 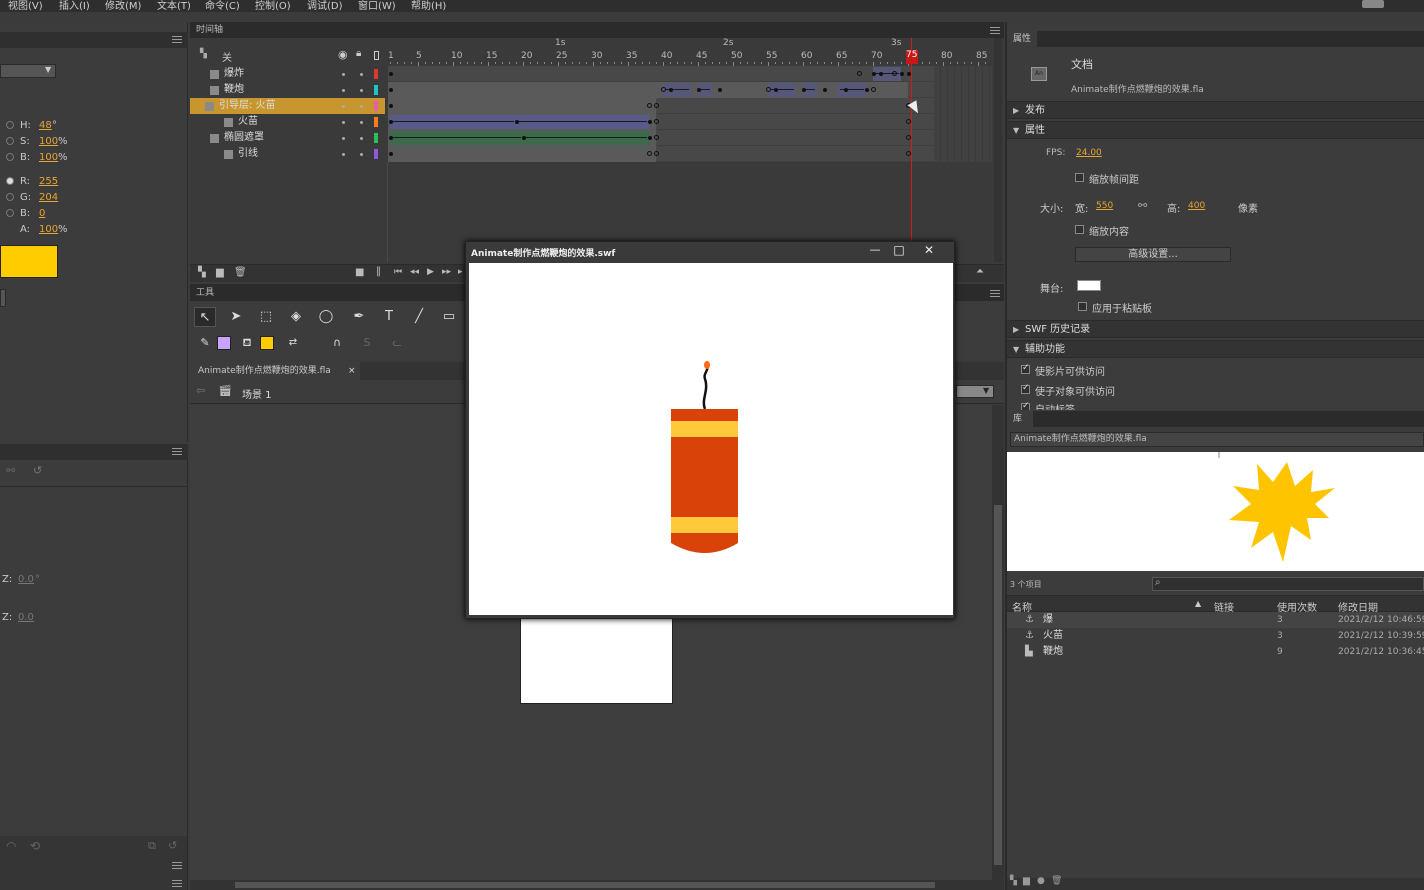 I want to click on straighten-icon: ᓚ, so click(x=397, y=343).